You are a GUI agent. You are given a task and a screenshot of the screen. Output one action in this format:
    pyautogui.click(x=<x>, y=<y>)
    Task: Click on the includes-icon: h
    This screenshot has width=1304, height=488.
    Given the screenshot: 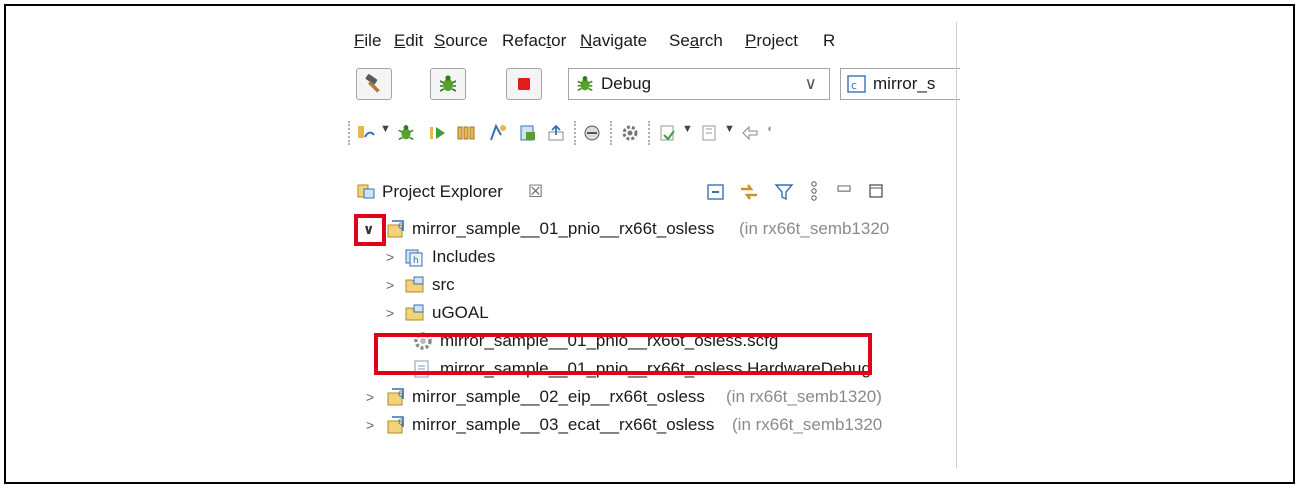 What is the action you would take?
    pyautogui.click(x=414, y=258)
    